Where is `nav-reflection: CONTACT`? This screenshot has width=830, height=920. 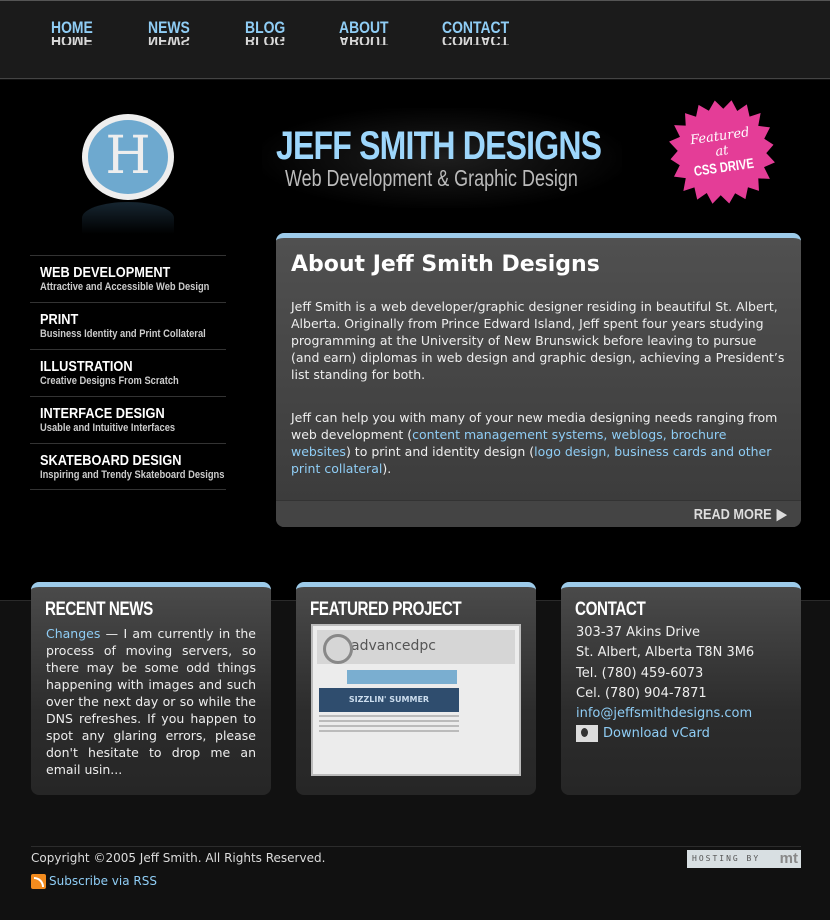
nav-reflection: CONTACT is located at coordinates (475, 41).